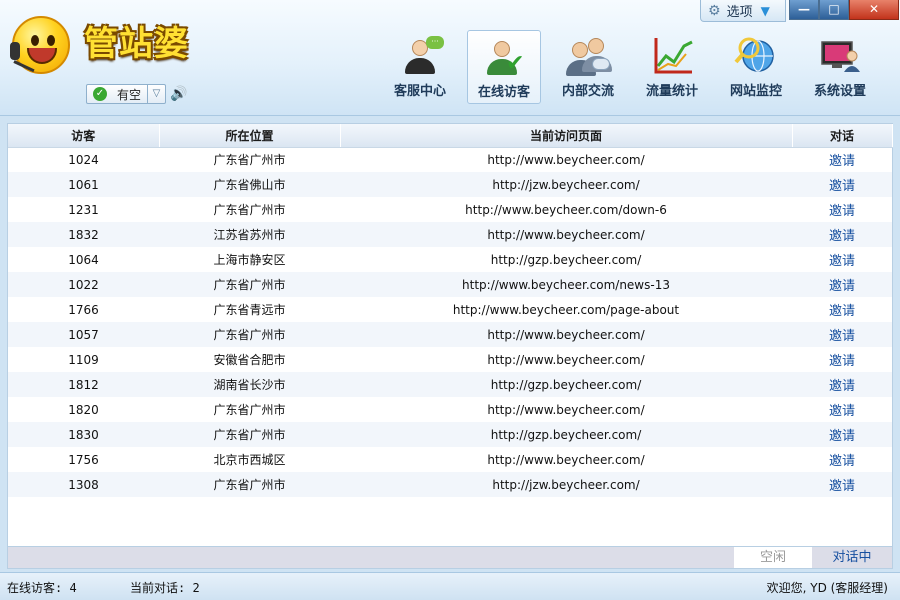 Image resolution: width=900 pixels, height=600 pixels. What do you see at coordinates (566, 136) in the screenshot?
I see `header-current-page: 当前访问页面` at bounding box center [566, 136].